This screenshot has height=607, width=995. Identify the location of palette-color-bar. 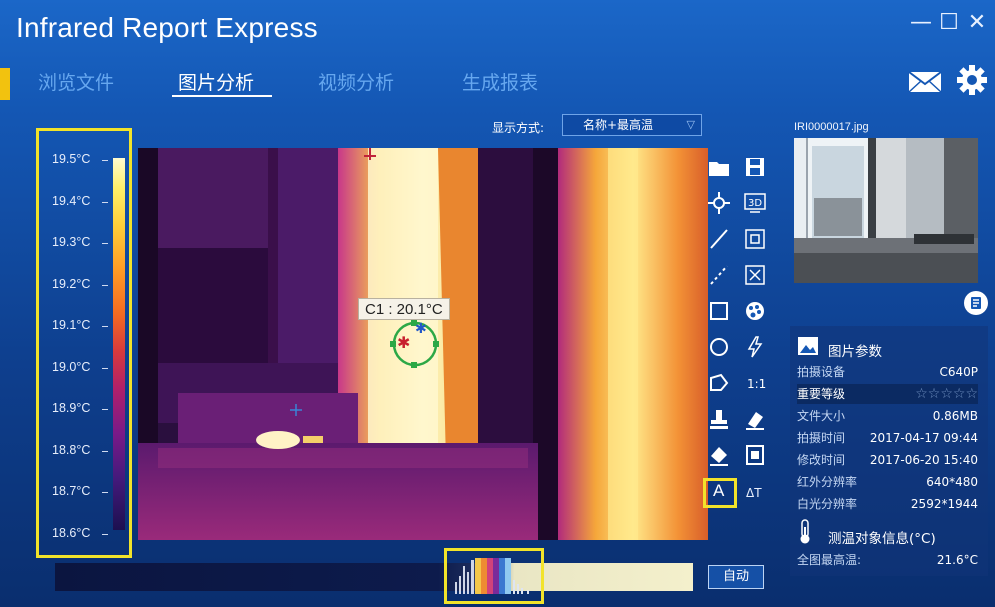
(119, 344).